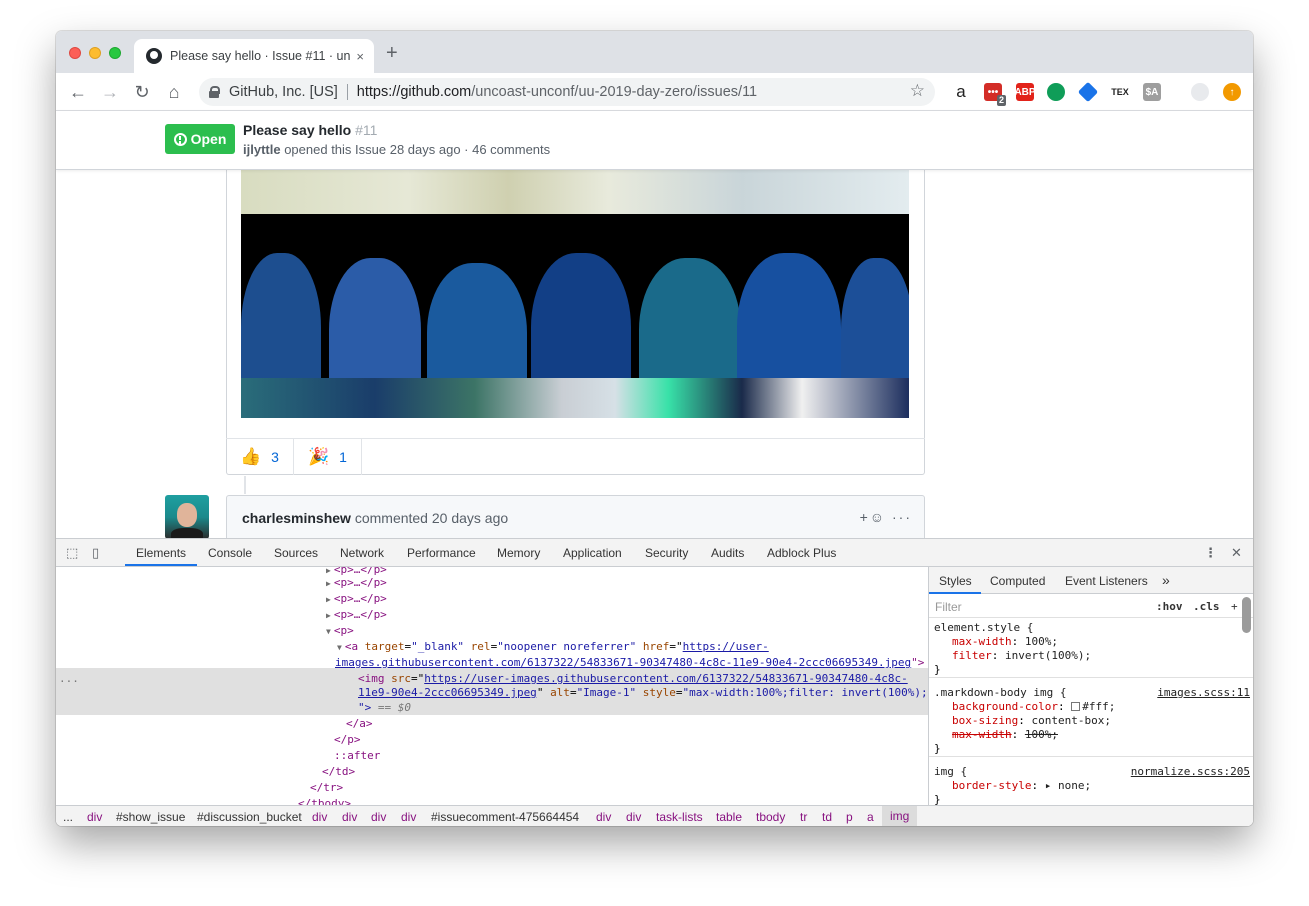 This screenshot has height=906, width=1309. What do you see at coordinates (78, 92) in the screenshot?
I see `back-arrow-icon: ←` at bounding box center [78, 92].